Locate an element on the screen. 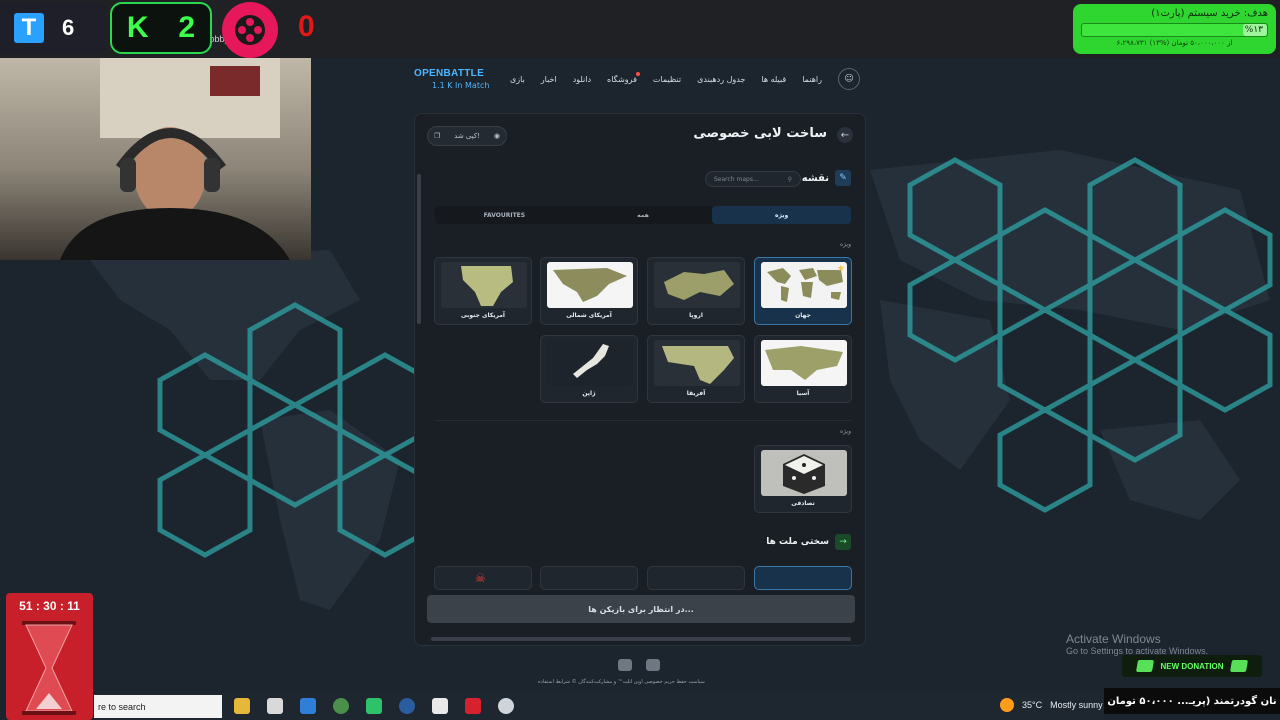  map-card-south-america: آمریکای جنوبی is located at coordinates (483, 291).